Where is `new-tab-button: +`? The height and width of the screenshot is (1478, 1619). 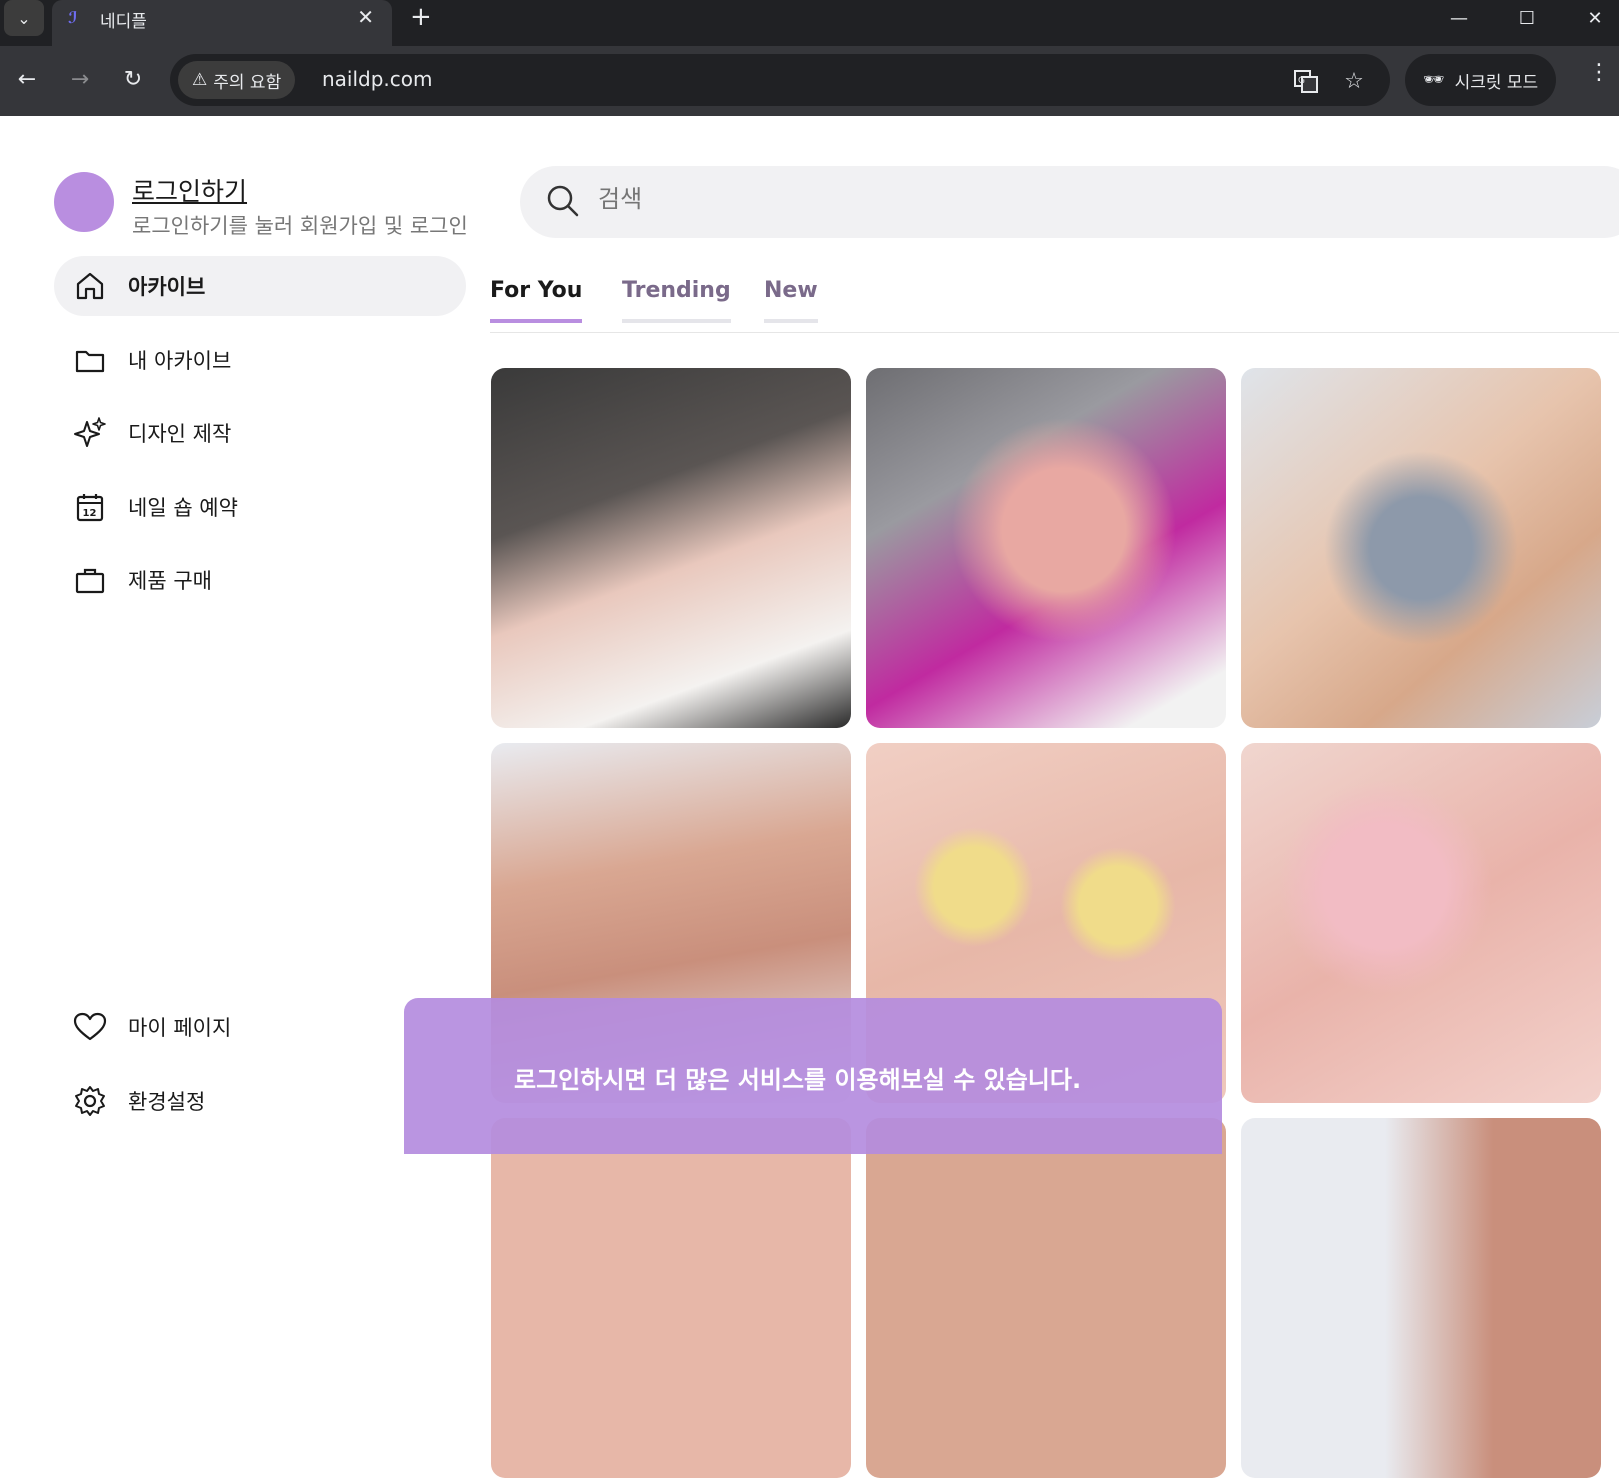
new-tab-button: + is located at coordinates (421, 17).